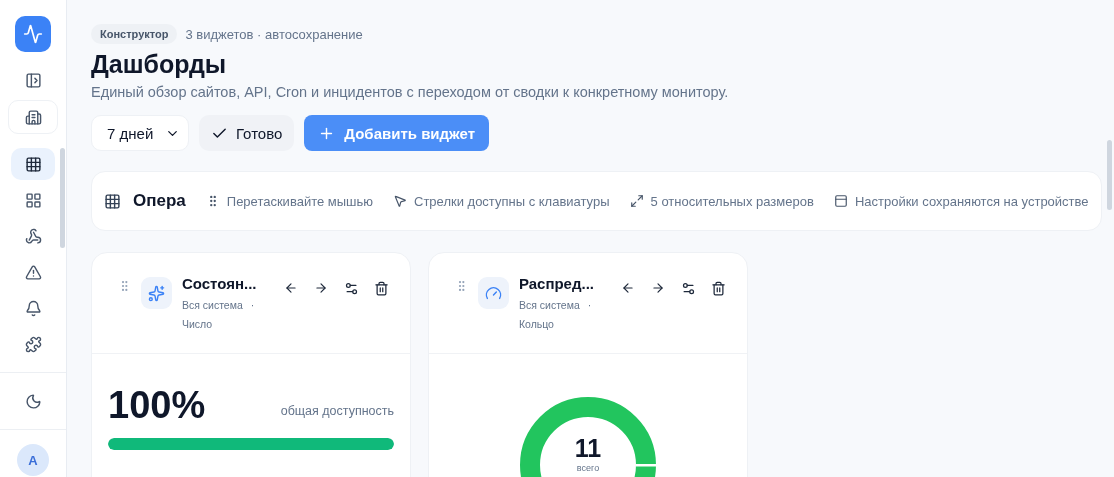 This screenshot has height=477, width=1114. I want to click on page-title: Дашборды, so click(159, 64).